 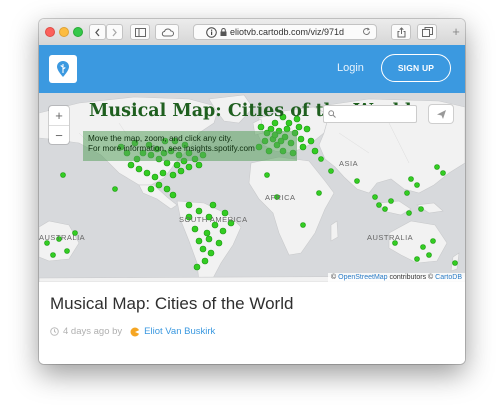 I want to click on search-icon, so click(x=332, y=114).